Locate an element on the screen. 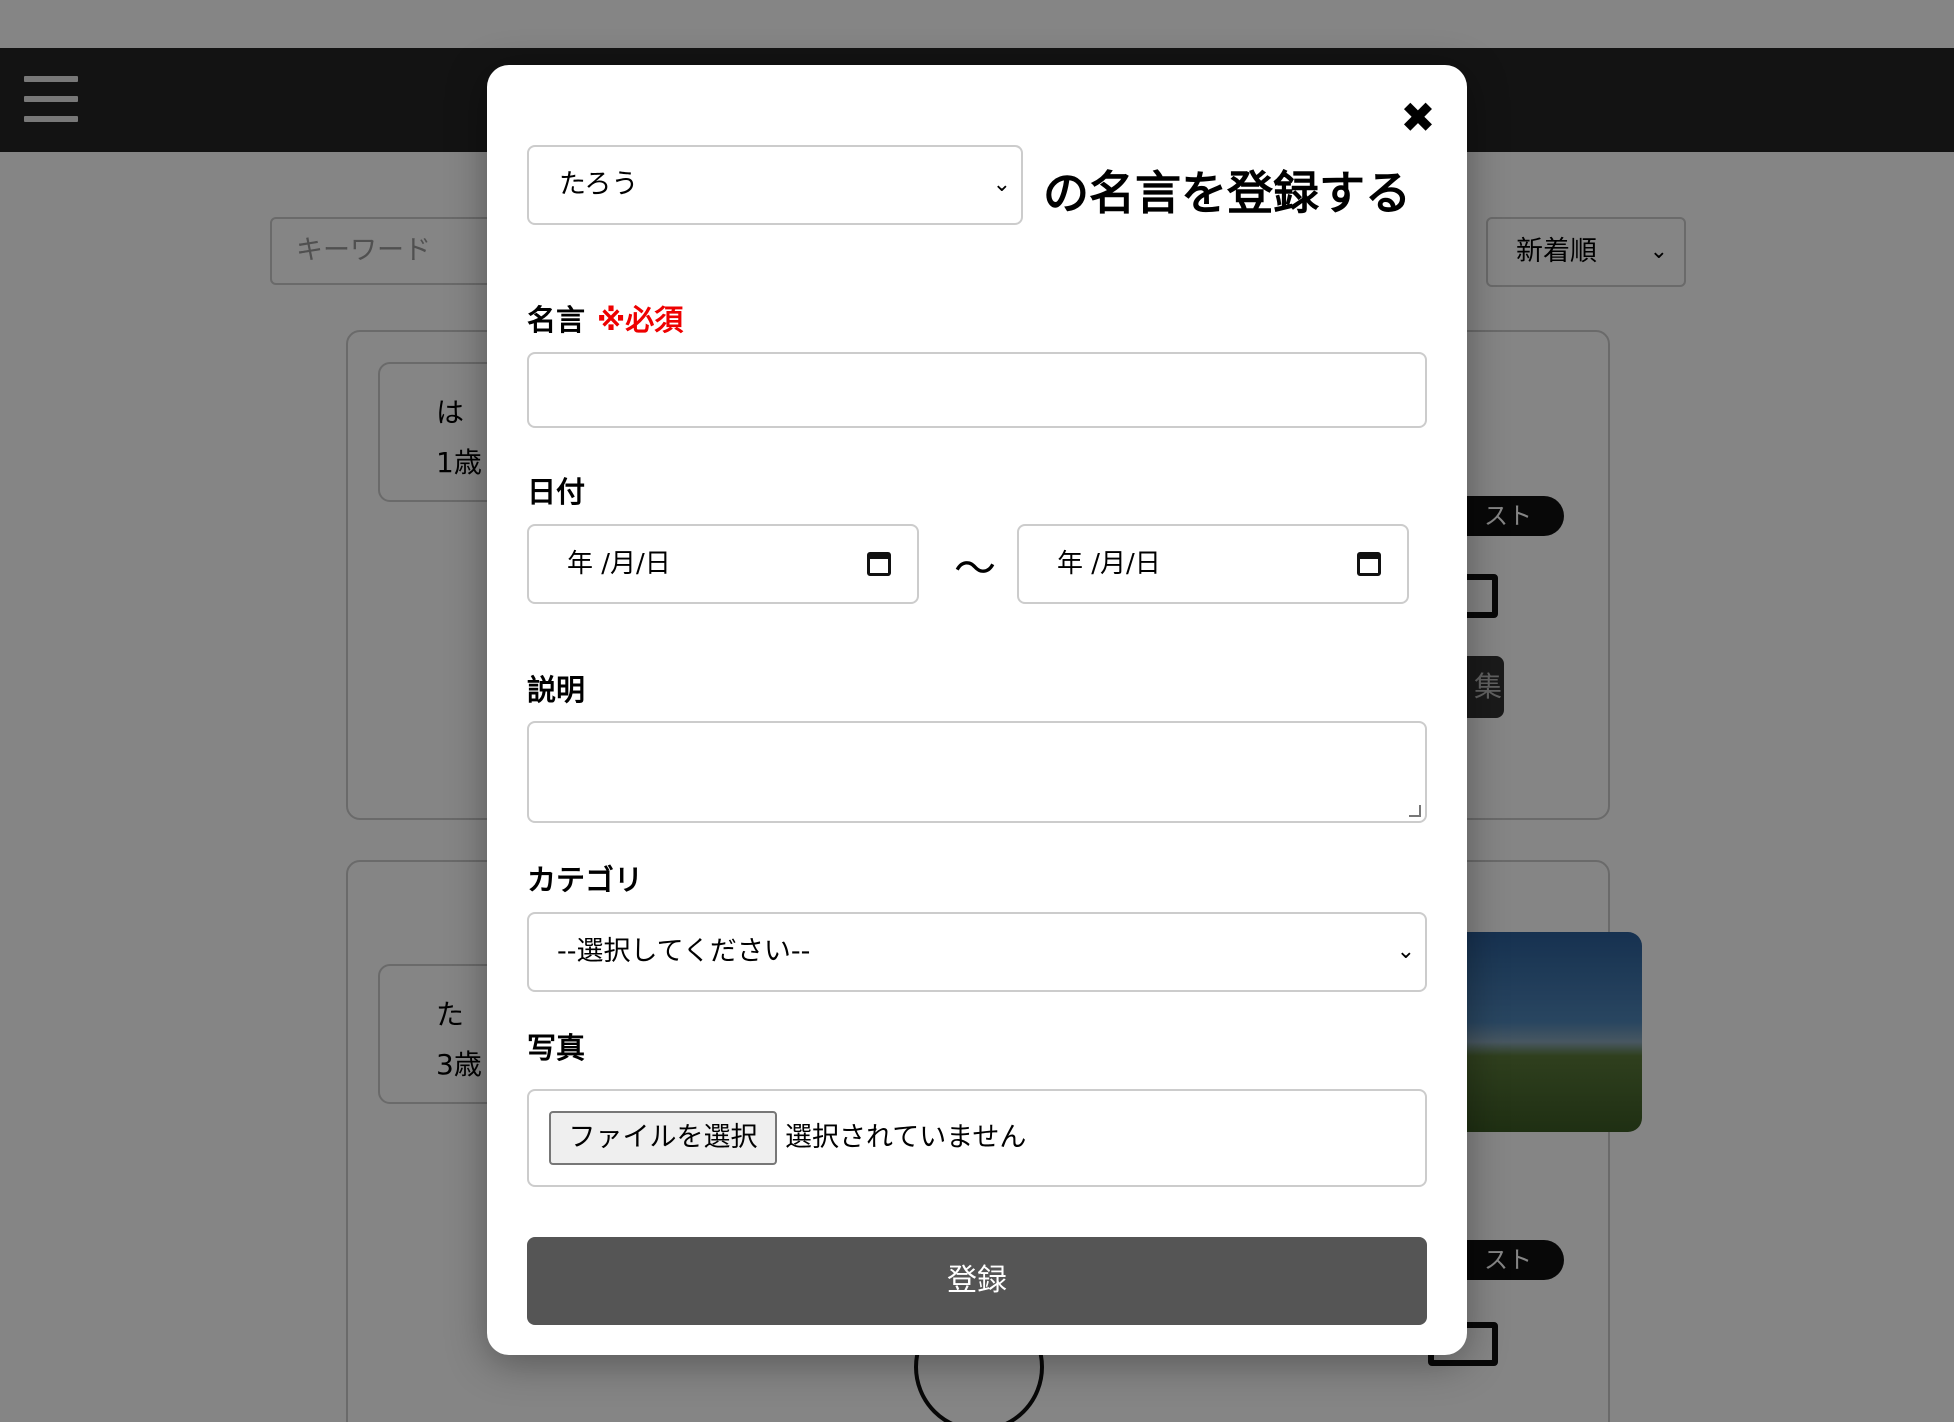  quote-input is located at coordinates (977, 390).